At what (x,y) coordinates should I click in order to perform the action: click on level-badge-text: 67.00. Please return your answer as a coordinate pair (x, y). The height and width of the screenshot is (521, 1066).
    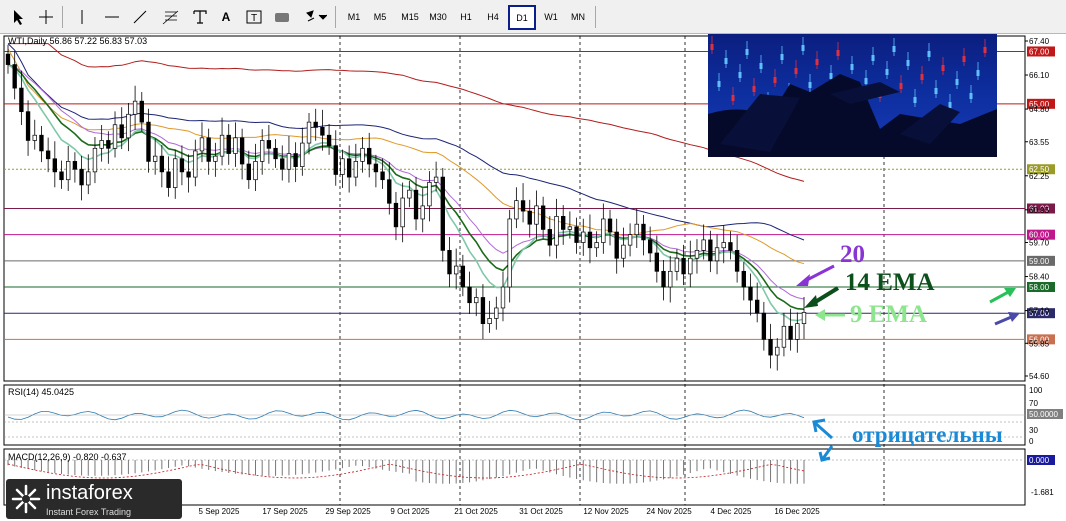
    Looking at the image, I should click on (1039, 51).